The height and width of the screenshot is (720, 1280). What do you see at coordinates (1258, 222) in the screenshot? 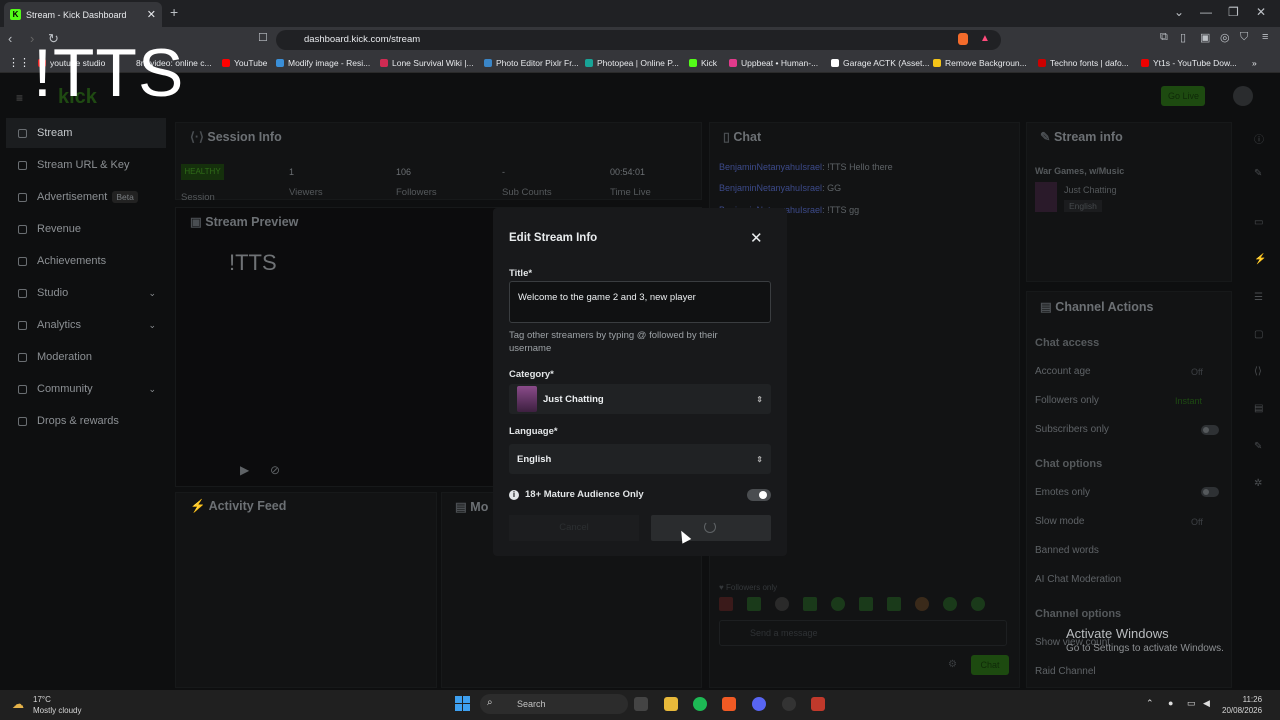
I see `panel-icon: ▭` at bounding box center [1258, 222].